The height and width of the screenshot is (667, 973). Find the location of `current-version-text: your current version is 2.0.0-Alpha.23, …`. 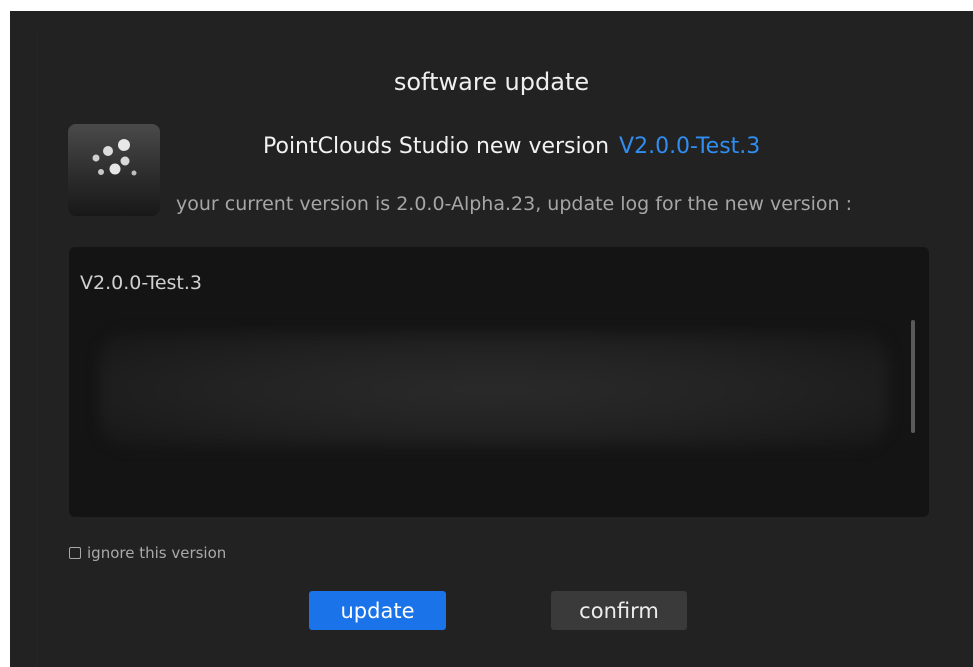

current-version-text: your current version is 2.0.0-Alpha.23, … is located at coordinates (514, 204).